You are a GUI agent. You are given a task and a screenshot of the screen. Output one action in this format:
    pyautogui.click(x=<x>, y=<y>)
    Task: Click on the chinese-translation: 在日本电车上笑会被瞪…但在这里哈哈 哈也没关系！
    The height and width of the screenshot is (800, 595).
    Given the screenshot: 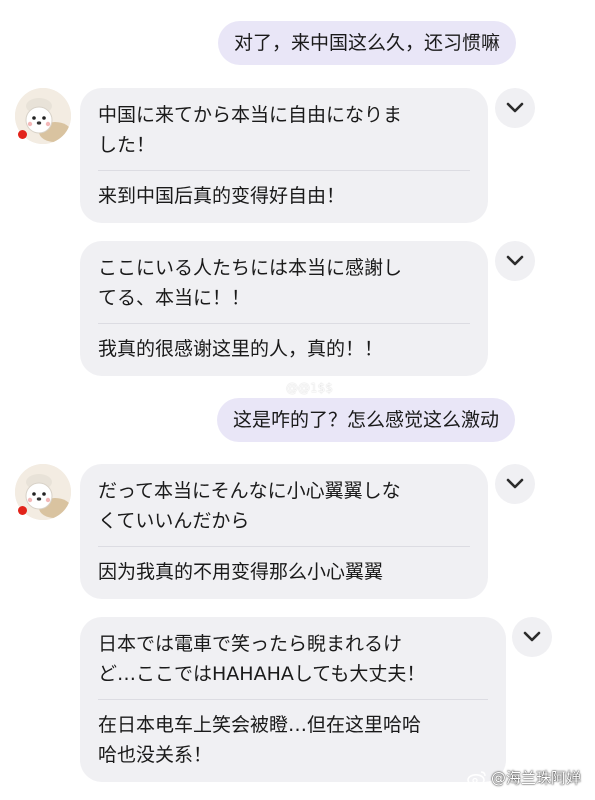 What is the action you would take?
    pyautogui.click(x=293, y=740)
    